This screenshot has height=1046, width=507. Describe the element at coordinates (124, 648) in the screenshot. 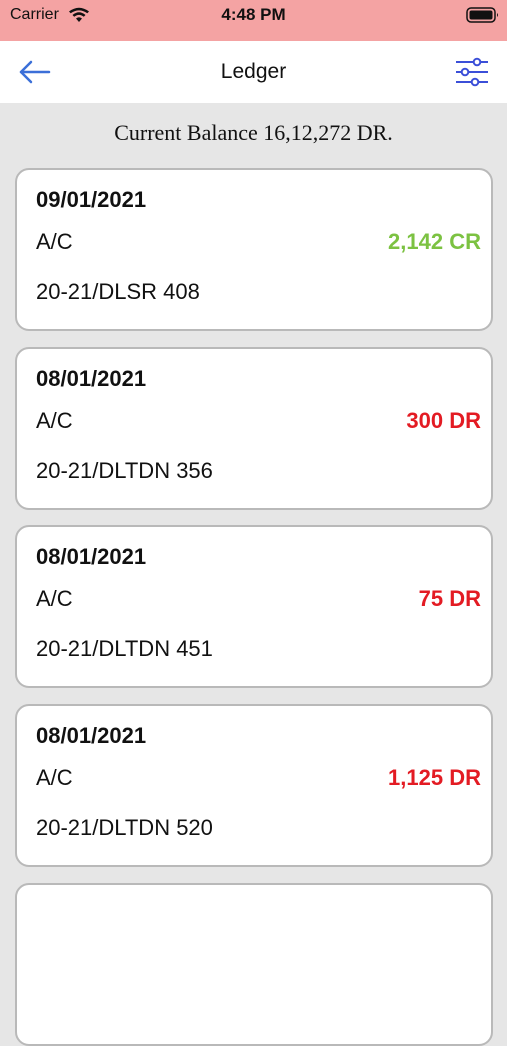

I see `entry-reference: 20-21/DLTDN 451` at that location.